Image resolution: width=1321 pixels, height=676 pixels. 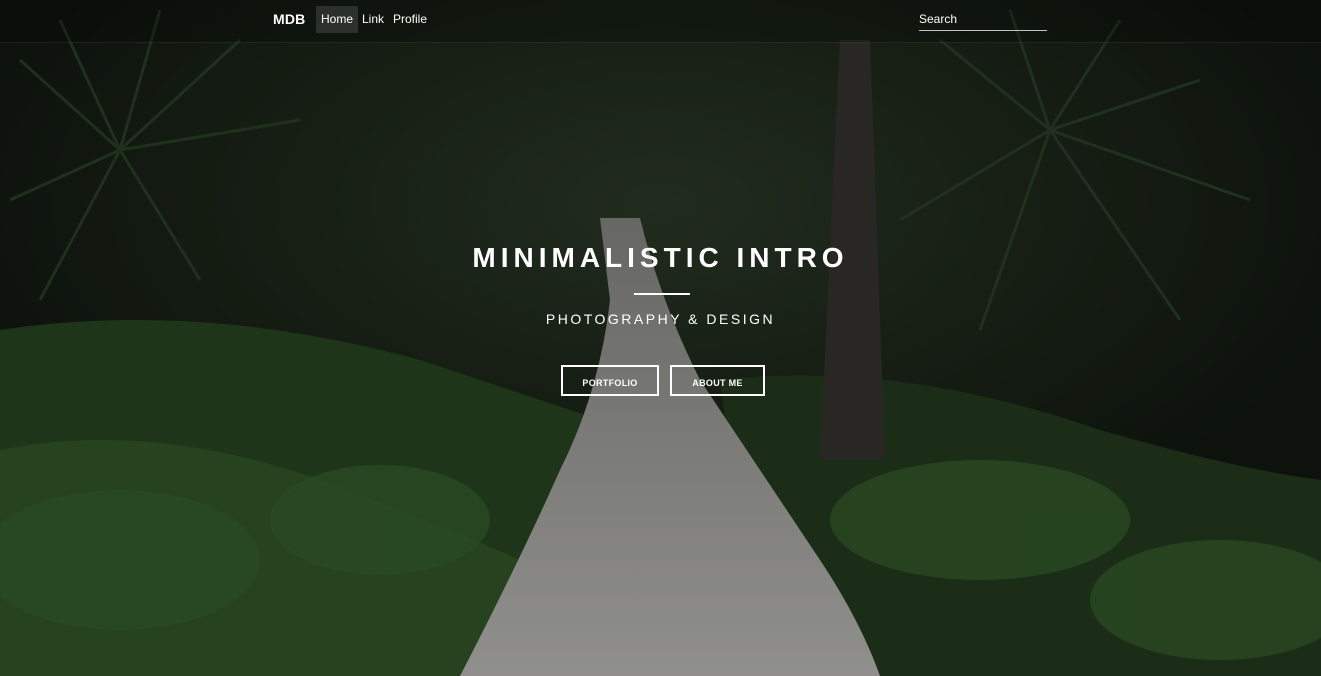 I want to click on about-me-button: ABOUT ME, so click(x=717, y=380).